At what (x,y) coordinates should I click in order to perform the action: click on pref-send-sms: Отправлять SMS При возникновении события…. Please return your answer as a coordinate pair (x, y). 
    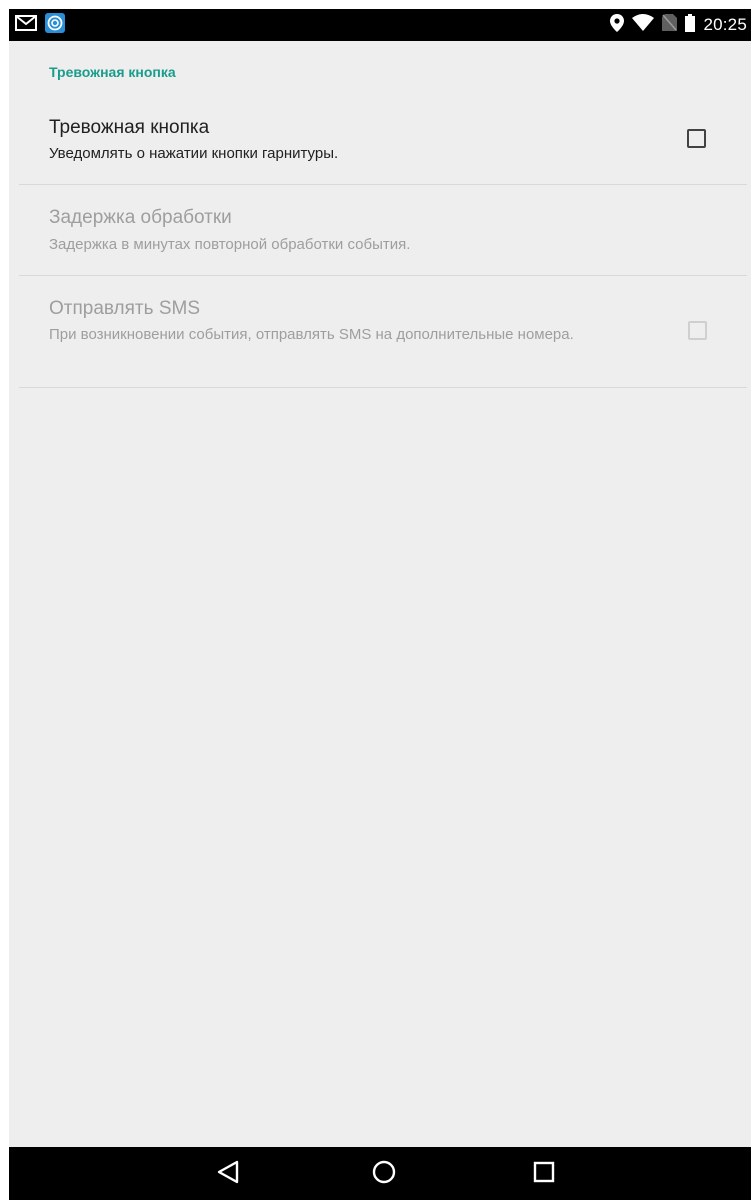
    Looking at the image, I should click on (383, 332).